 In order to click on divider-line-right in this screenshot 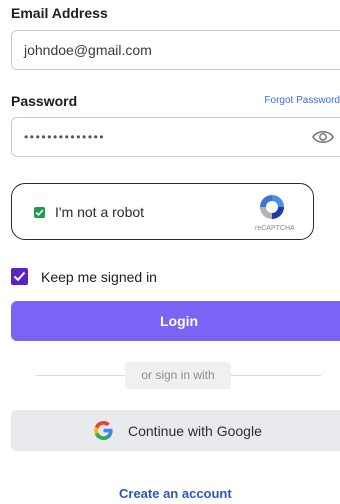, I will do `click(276, 375)`.